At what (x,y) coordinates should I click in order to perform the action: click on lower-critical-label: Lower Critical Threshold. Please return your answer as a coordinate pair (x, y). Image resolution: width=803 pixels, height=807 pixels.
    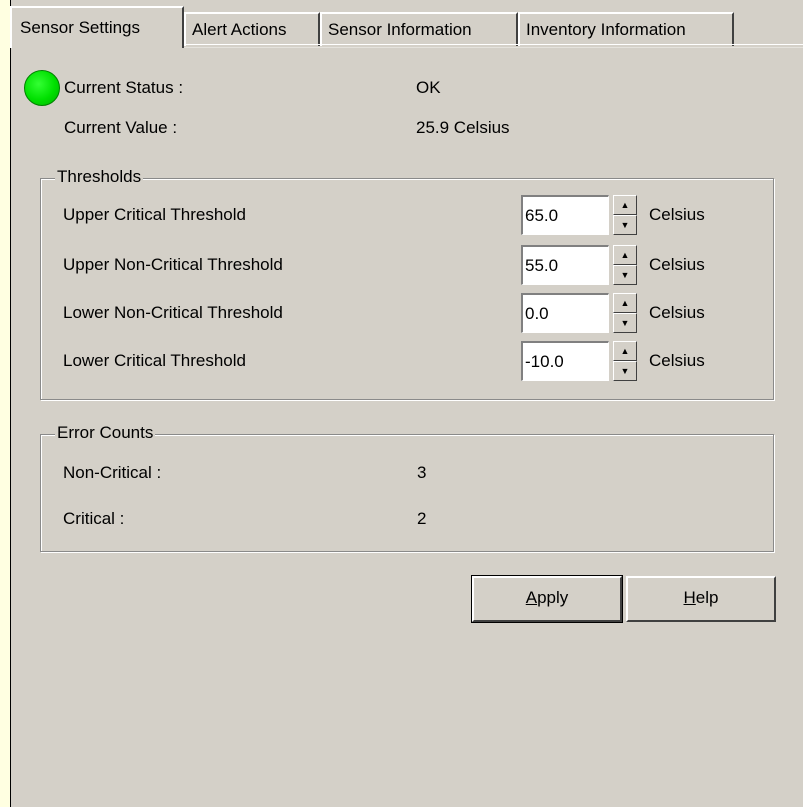
    Looking at the image, I should click on (154, 360).